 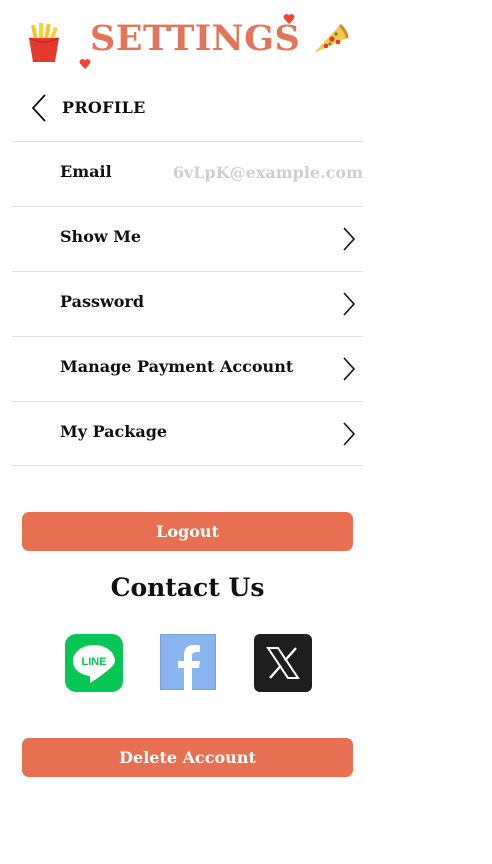 I want to click on line-icon: LINE, so click(x=94, y=663).